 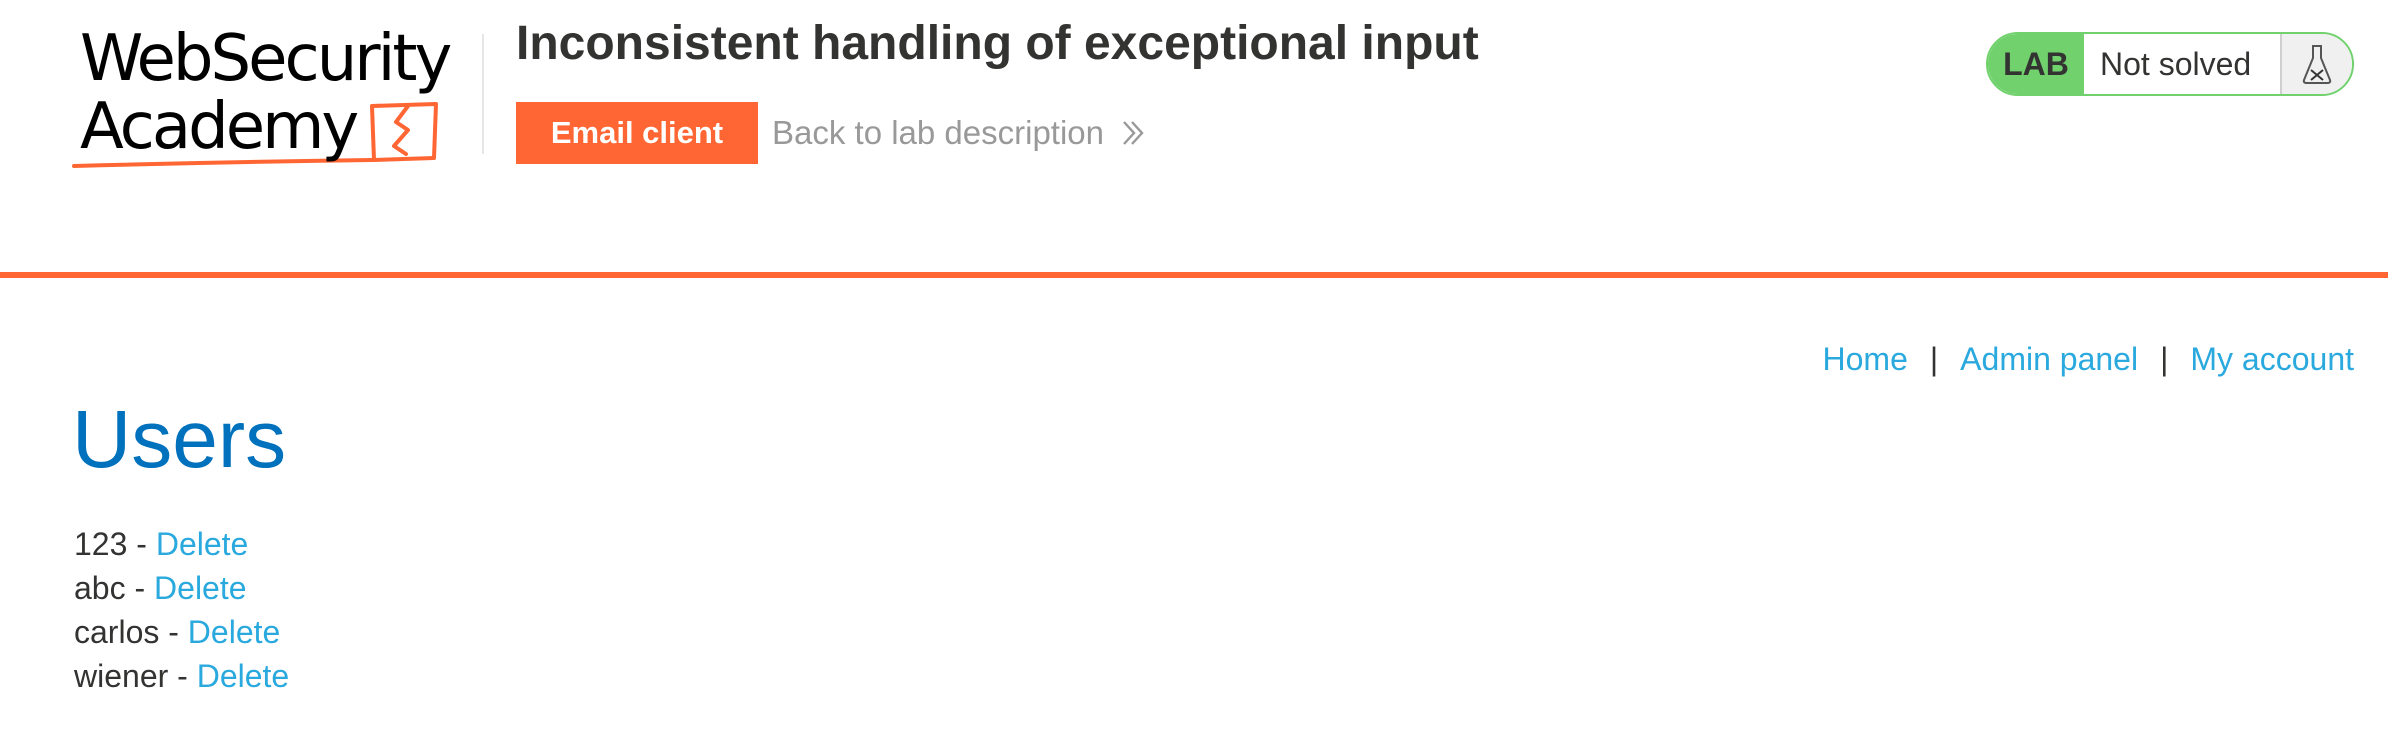 What do you see at coordinates (938, 132) in the screenshot?
I see `back-link-label: Back to lab description` at bounding box center [938, 132].